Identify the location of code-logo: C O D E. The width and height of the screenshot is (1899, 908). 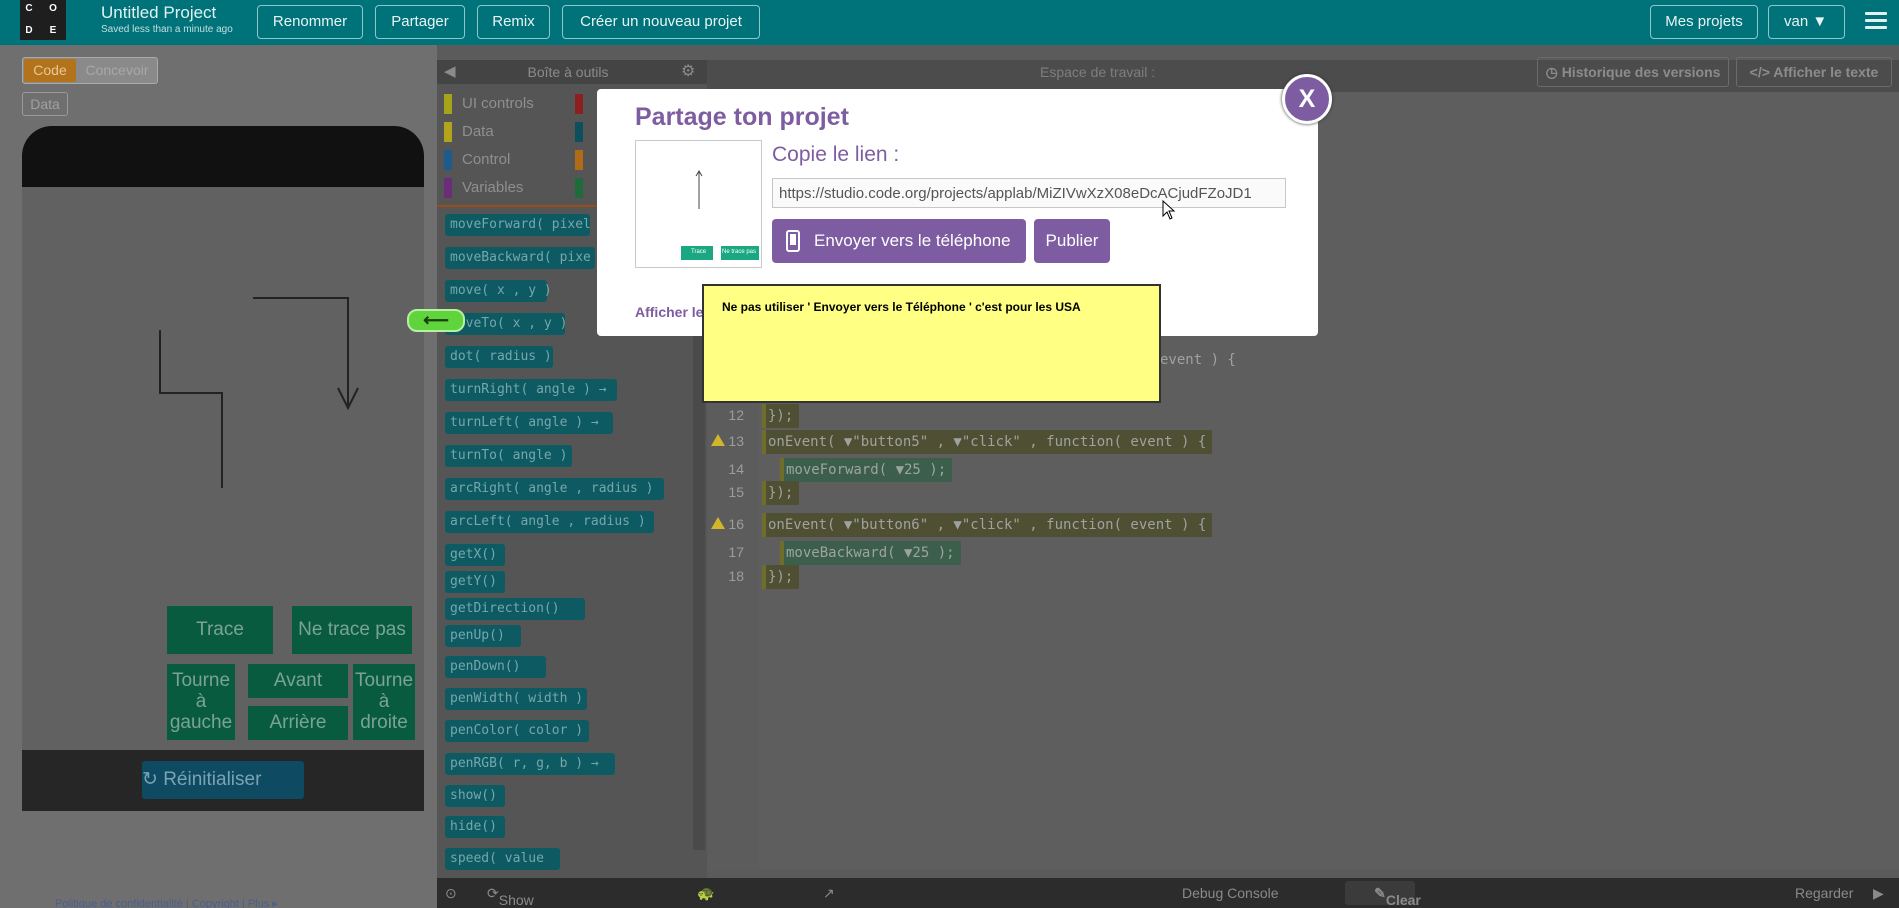
(43, 20).